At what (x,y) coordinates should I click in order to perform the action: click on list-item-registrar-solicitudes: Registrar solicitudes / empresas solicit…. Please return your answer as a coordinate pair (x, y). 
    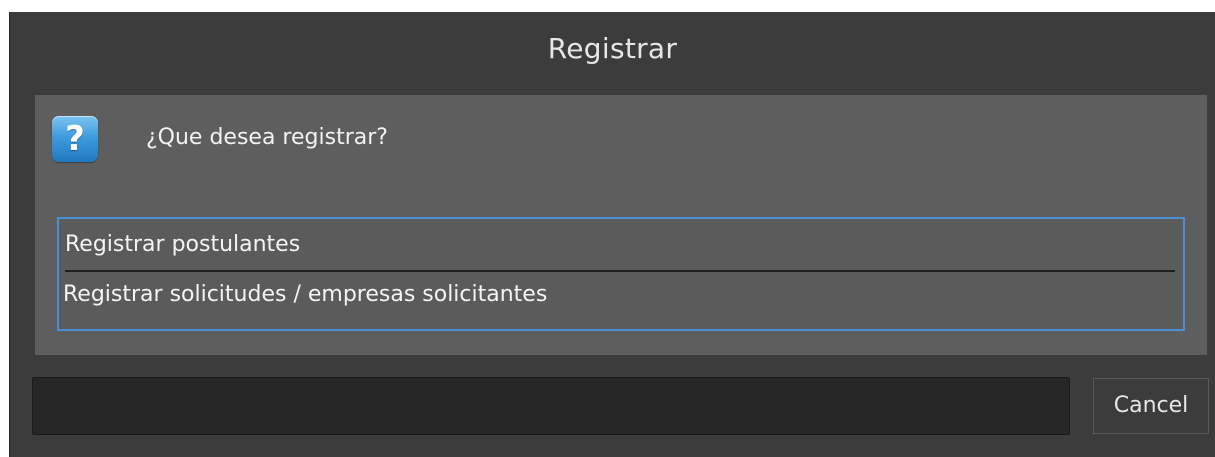
    Looking at the image, I should click on (618, 295).